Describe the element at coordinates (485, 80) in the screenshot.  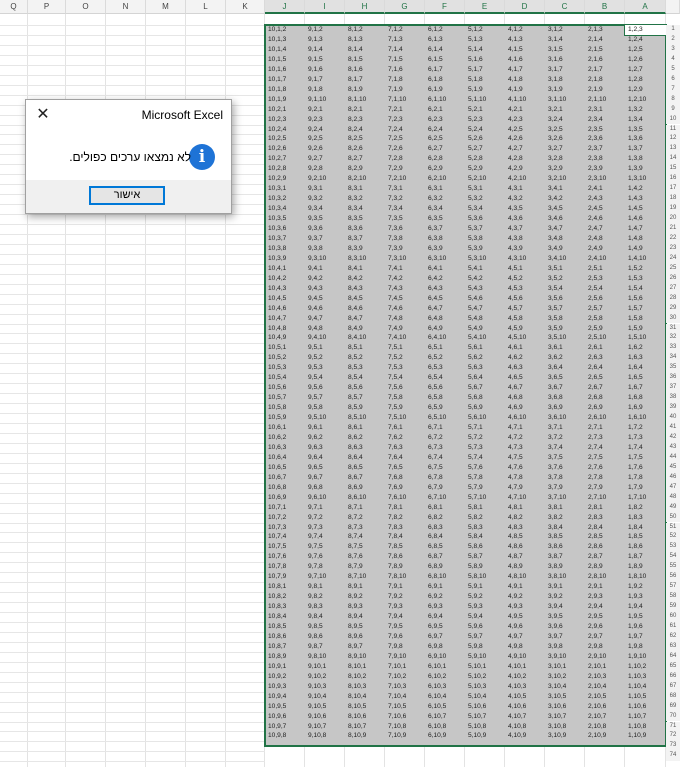
I see `cell-e6: 5,1,8` at that location.